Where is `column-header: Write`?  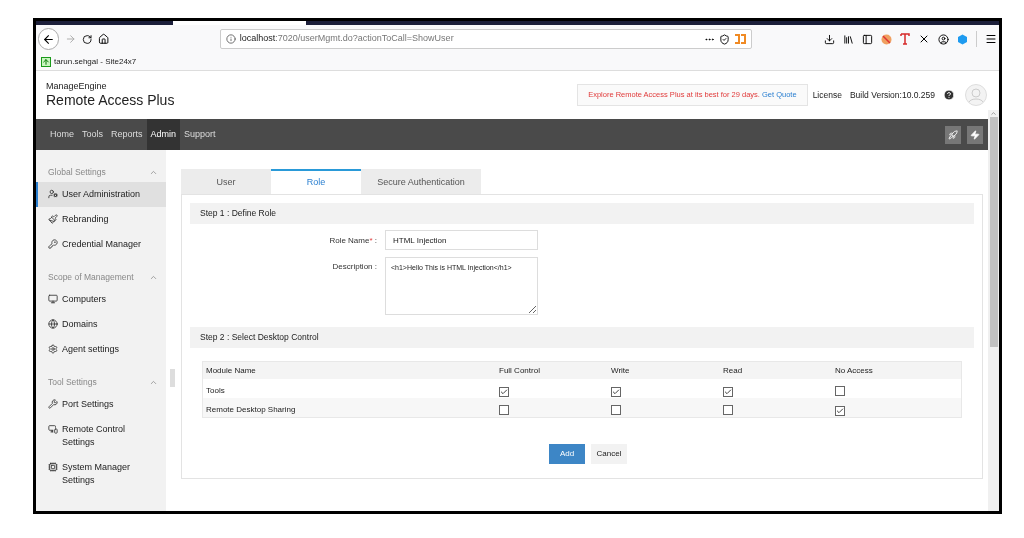 column-header: Write is located at coordinates (620, 370).